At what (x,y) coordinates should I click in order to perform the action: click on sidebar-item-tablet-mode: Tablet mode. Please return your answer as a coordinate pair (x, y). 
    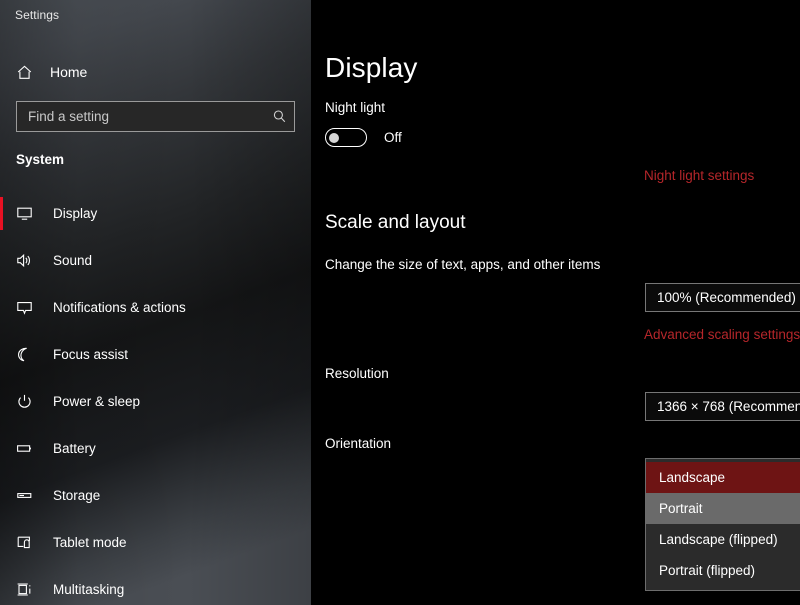
    Looking at the image, I should click on (155, 542).